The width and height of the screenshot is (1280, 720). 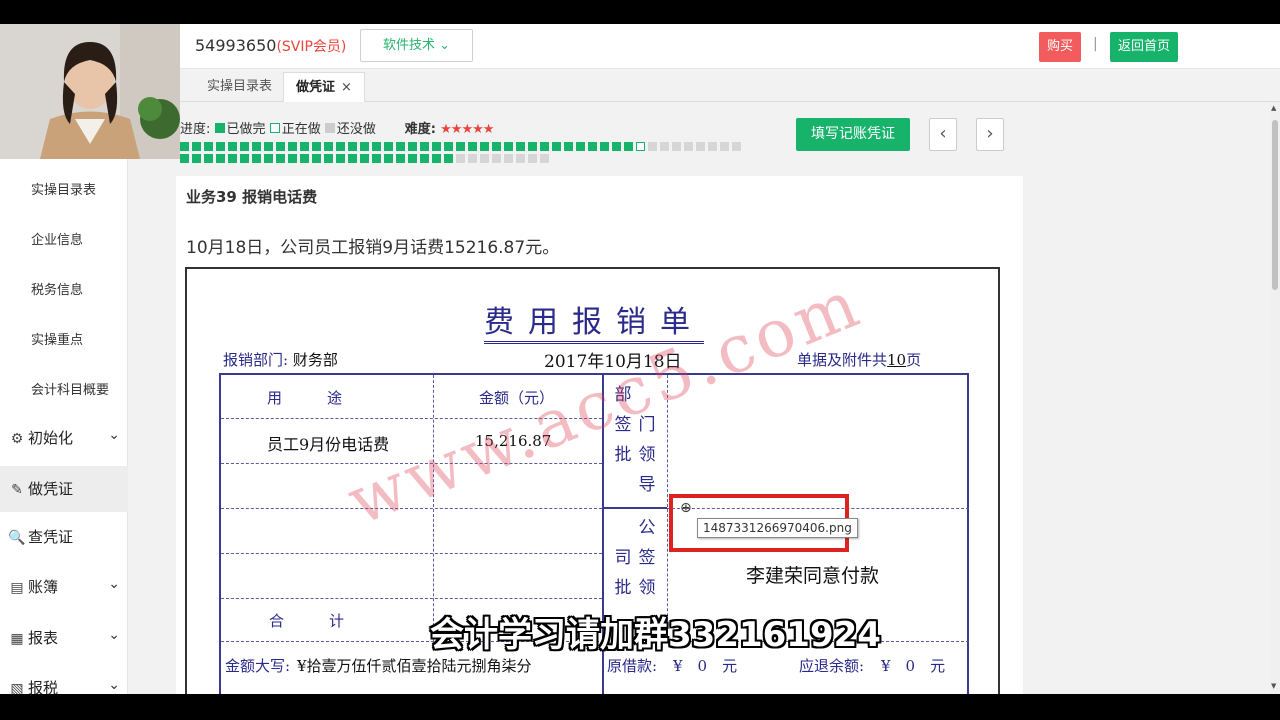 I want to click on tab-make-voucher: 做凭证 ×, so click(x=324, y=87).